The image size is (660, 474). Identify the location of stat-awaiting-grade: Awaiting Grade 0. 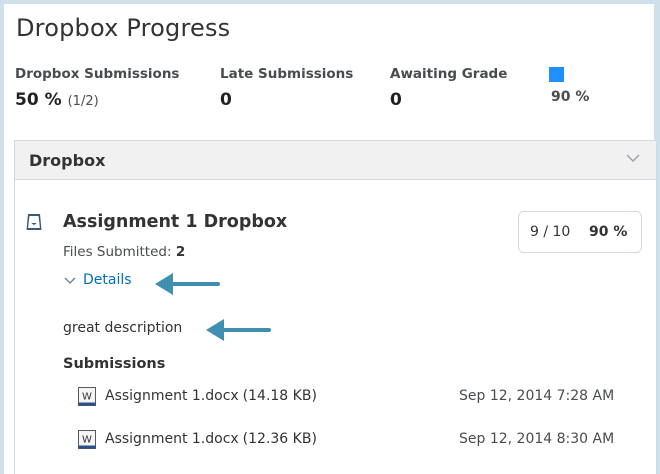
(448, 88).